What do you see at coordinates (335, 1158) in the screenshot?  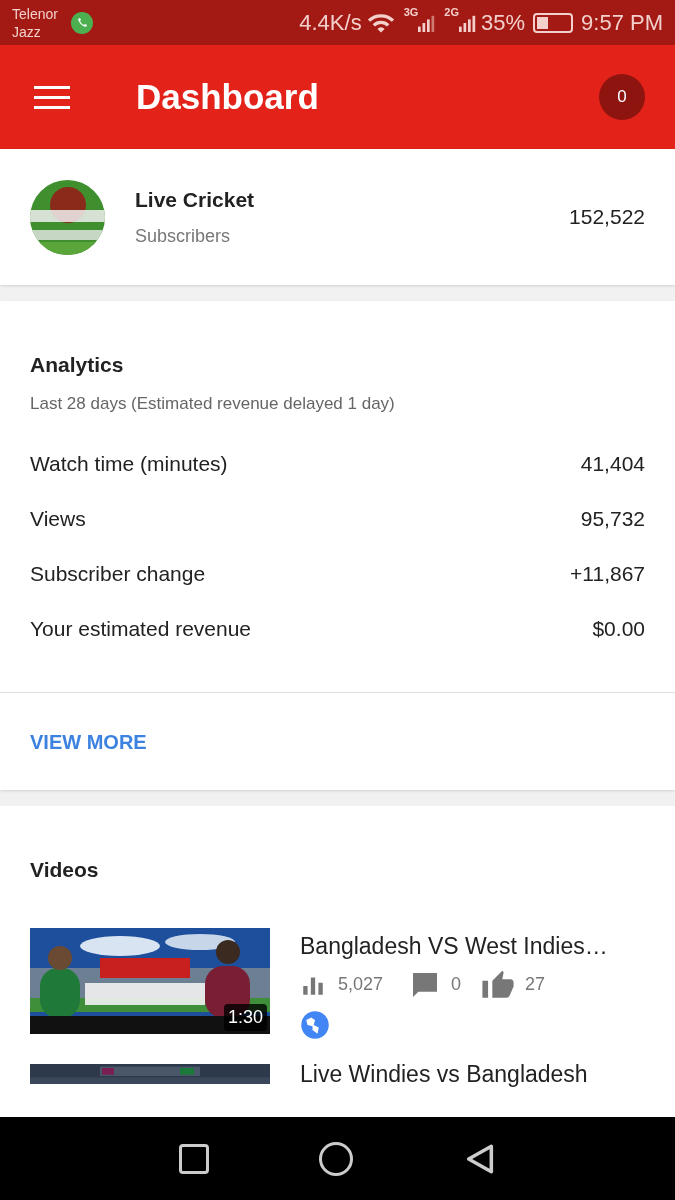 I see `home-button` at bounding box center [335, 1158].